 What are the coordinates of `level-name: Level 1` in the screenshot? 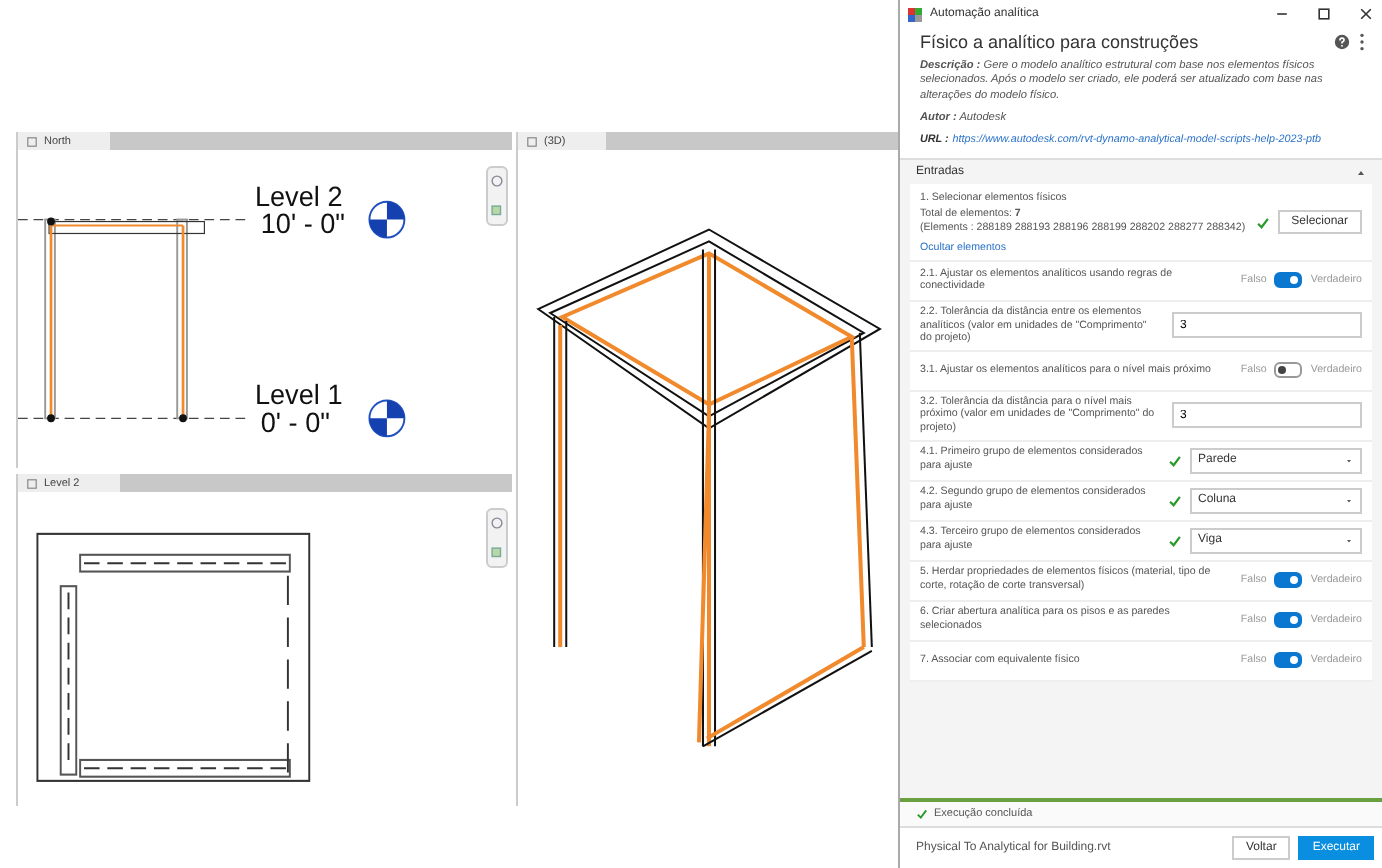 It's located at (298, 395).